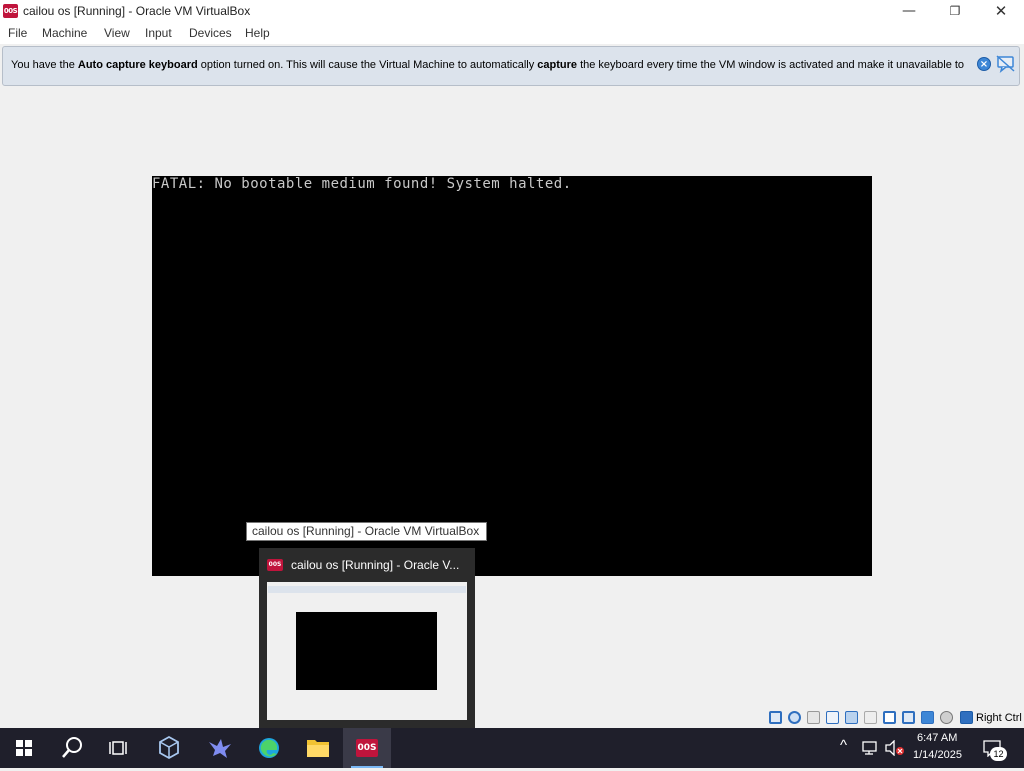 This screenshot has width=1024, height=771. I want to click on file-explorer-icon, so click(318, 748).